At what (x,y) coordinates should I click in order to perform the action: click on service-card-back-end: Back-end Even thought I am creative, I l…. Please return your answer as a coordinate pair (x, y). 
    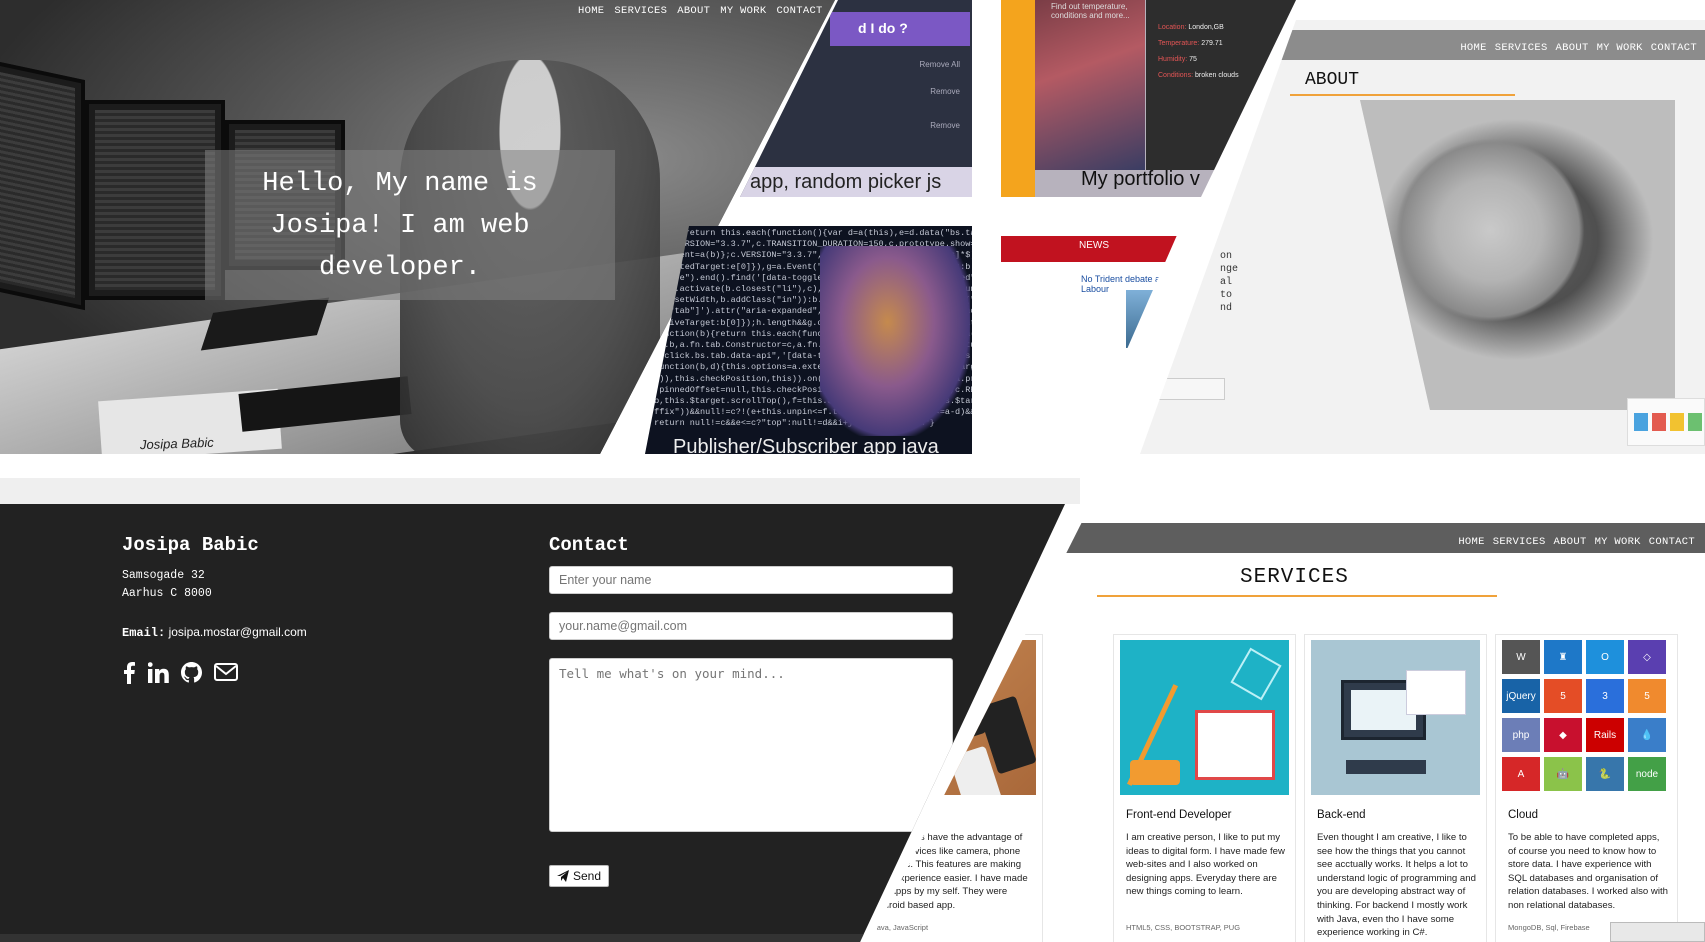
    Looking at the image, I should click on (1395, 788).